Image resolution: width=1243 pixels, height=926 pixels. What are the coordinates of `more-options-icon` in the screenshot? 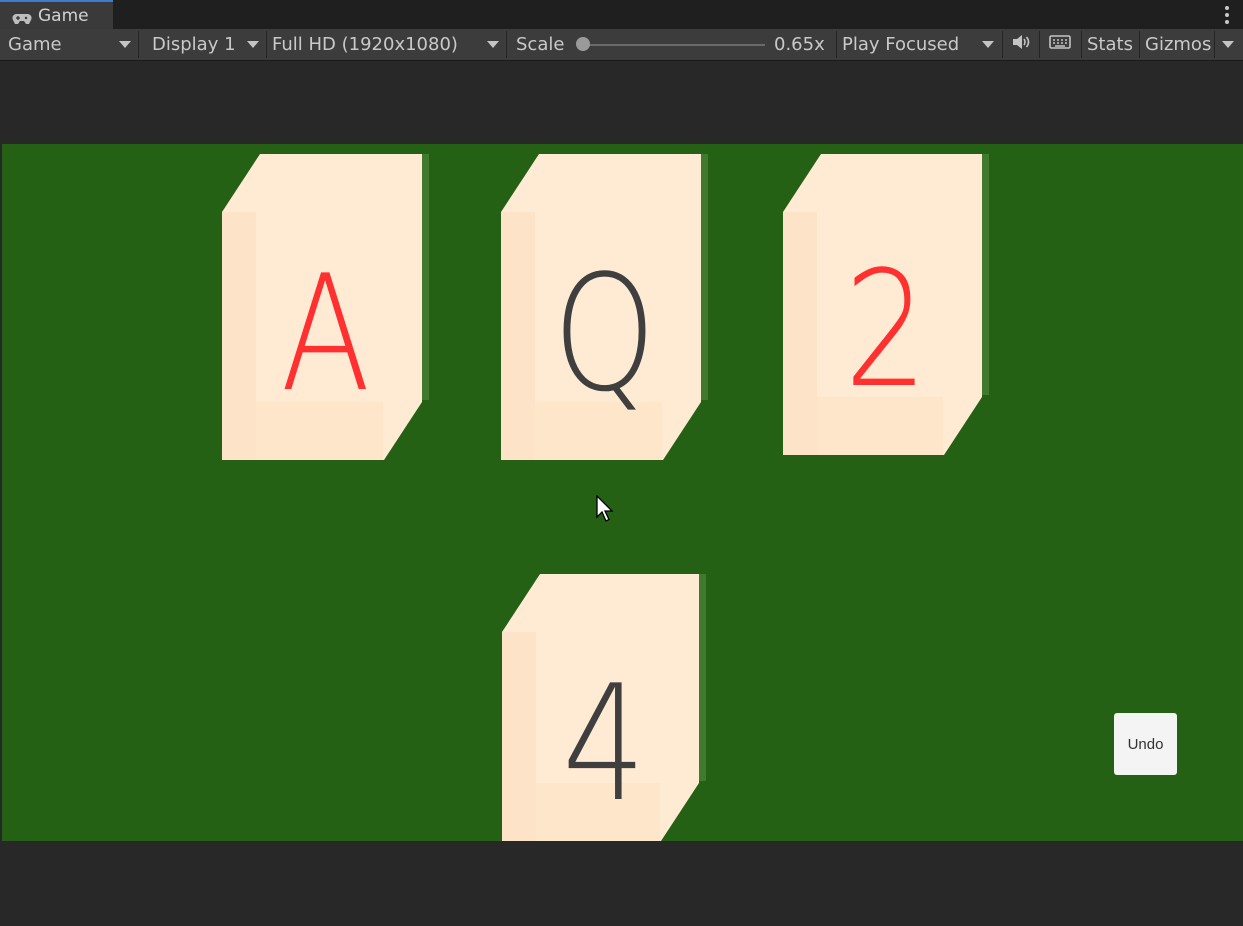 It's located at (1227, 15).